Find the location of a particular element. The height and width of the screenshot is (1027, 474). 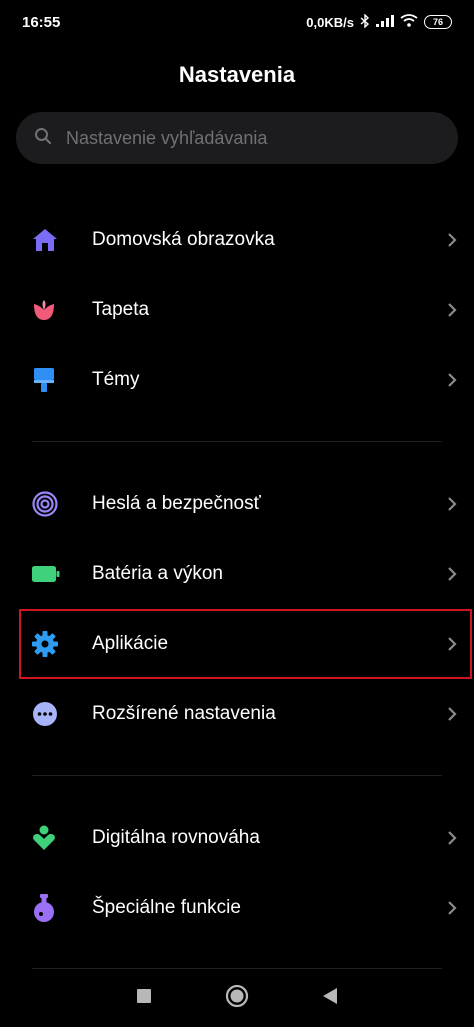

settings-item-label: Rozšírené nastavenia is located at coordinates (184, 713).